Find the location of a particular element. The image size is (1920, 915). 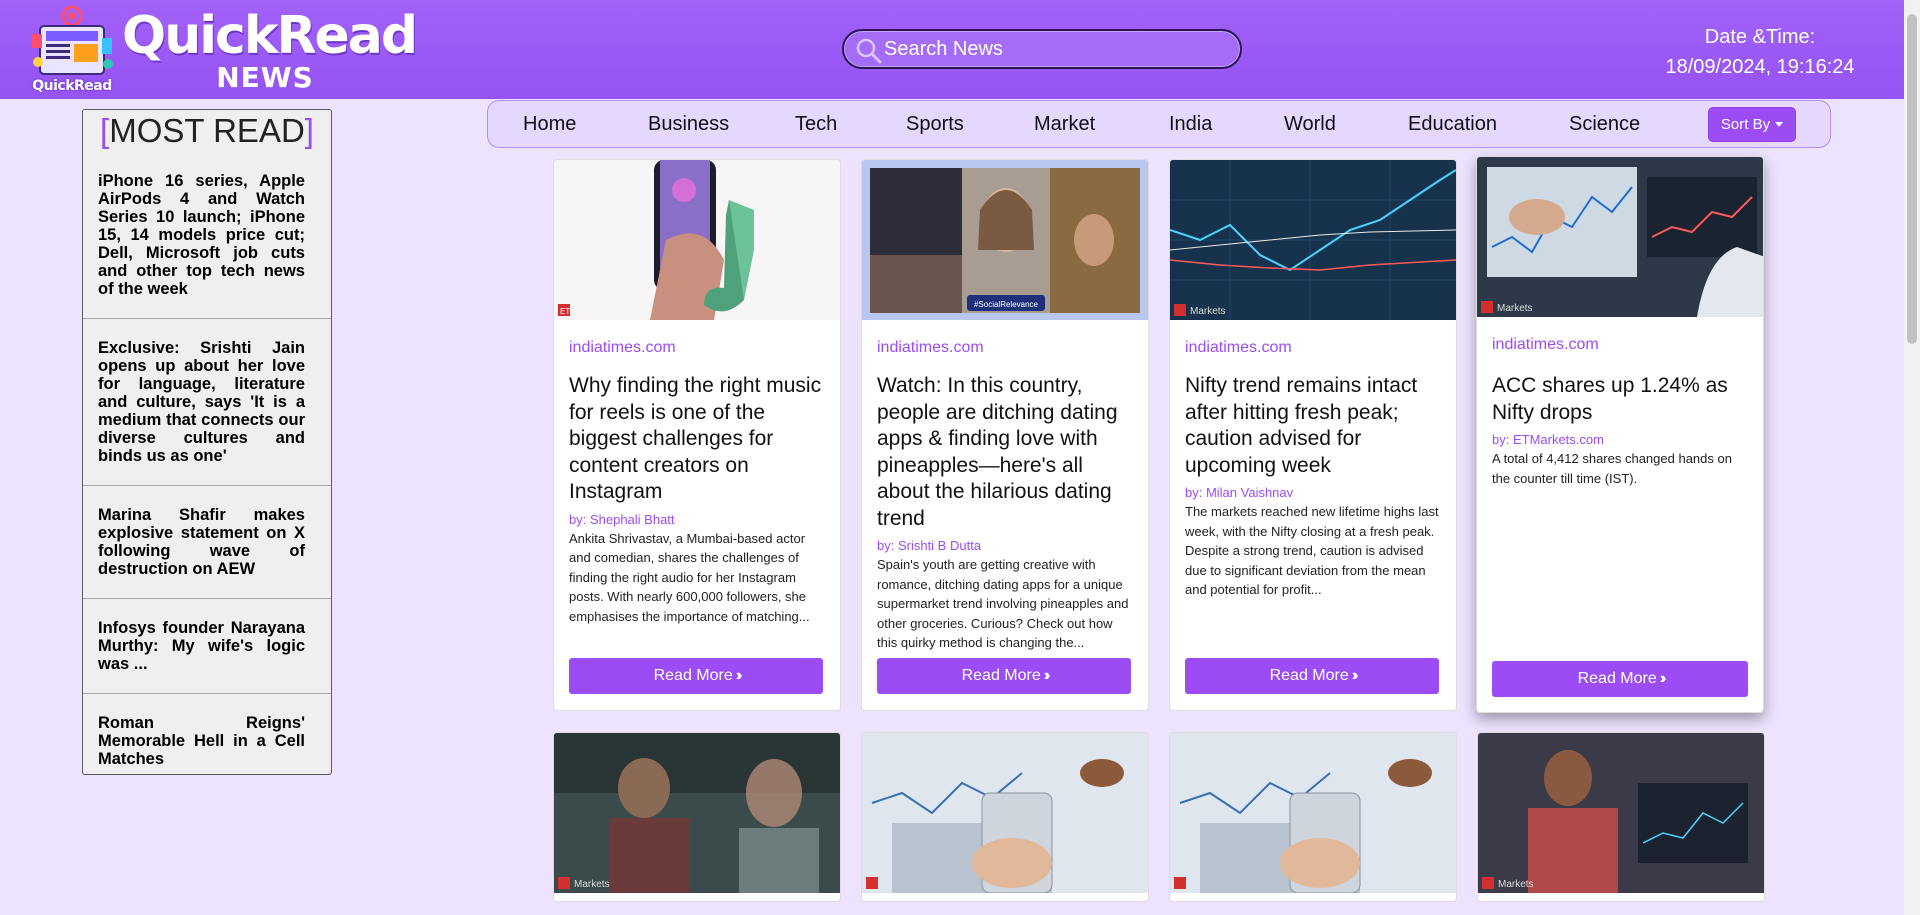

et-logo-text: ET is located at coordinates (565, 311).